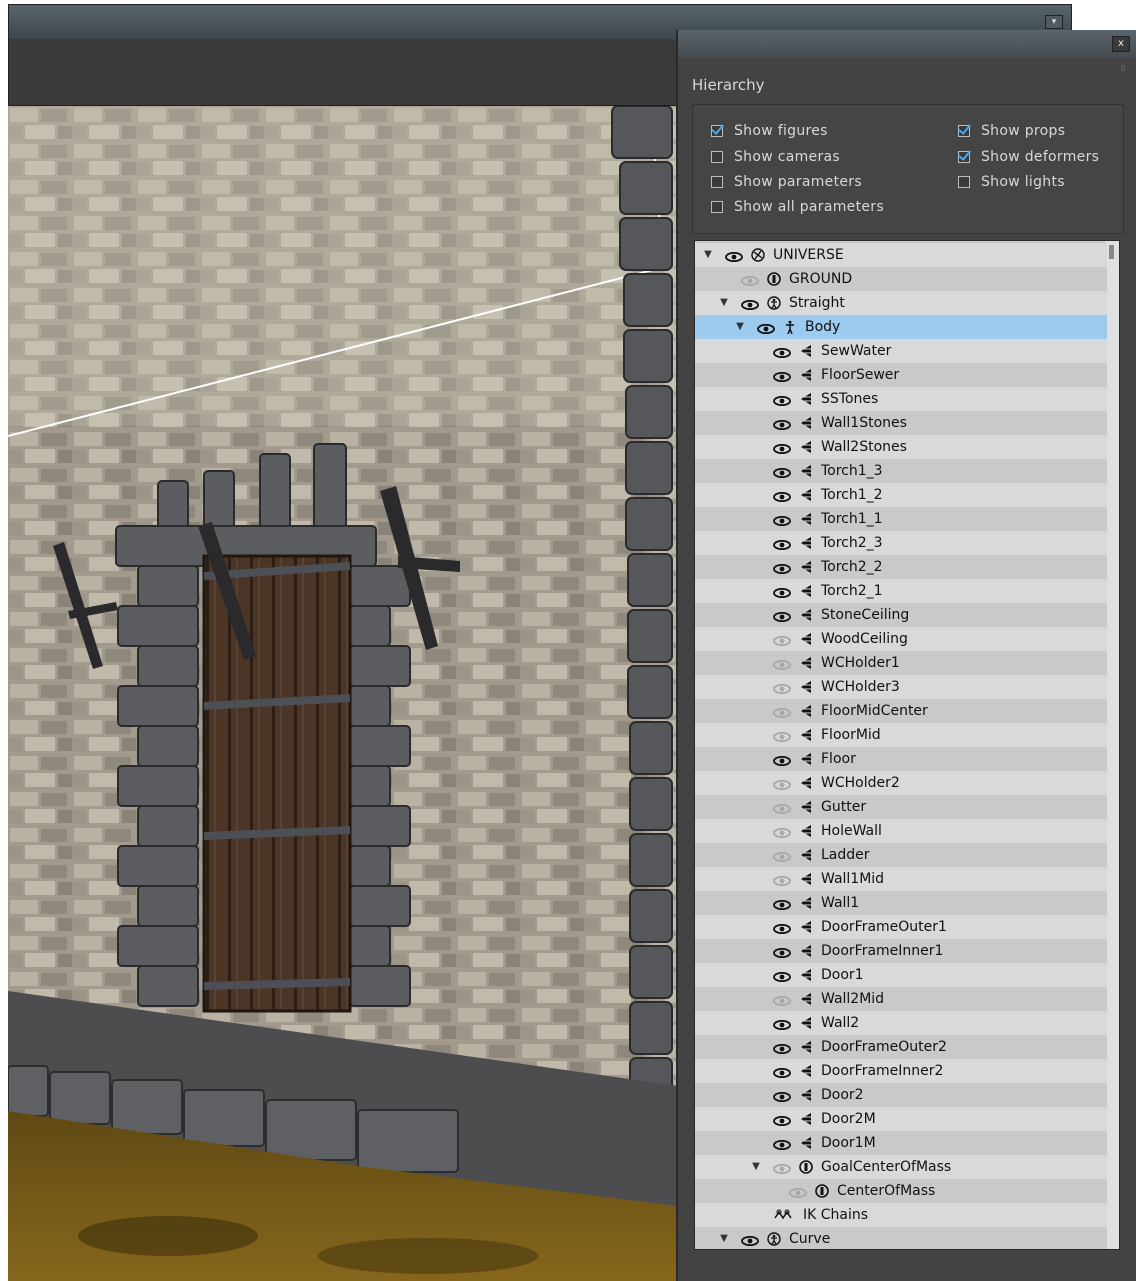  I want to click on tree-row: ▼ Curve, so click(901, 1238).